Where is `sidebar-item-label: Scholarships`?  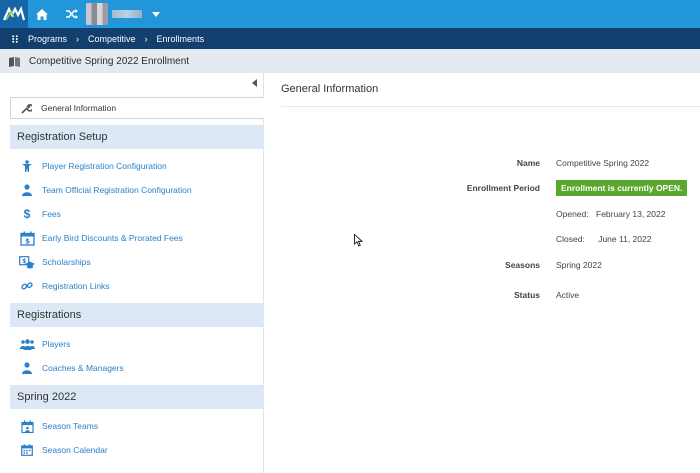 sidebar-item-label: Scholarships is located at coordinates (66, 262).